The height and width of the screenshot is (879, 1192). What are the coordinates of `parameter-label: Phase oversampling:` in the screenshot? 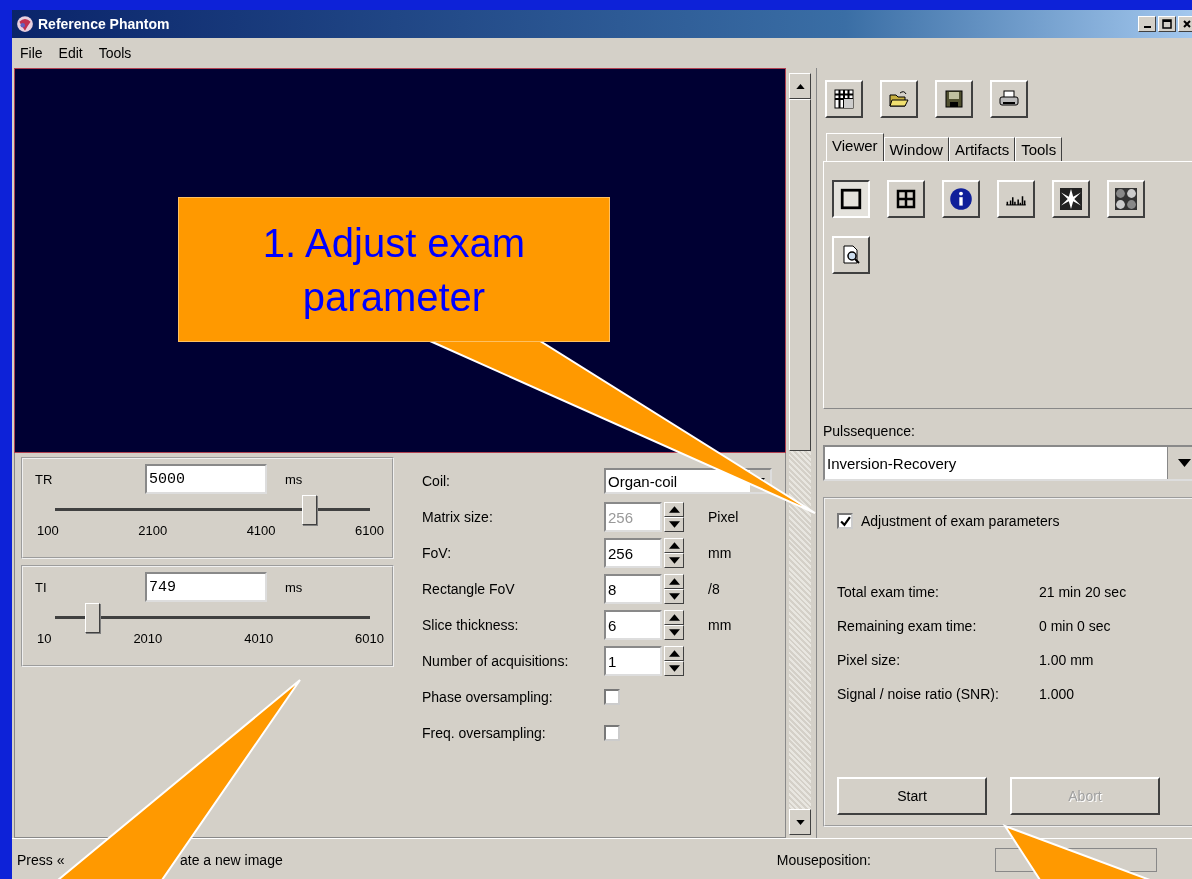 It's located at (488, 697).